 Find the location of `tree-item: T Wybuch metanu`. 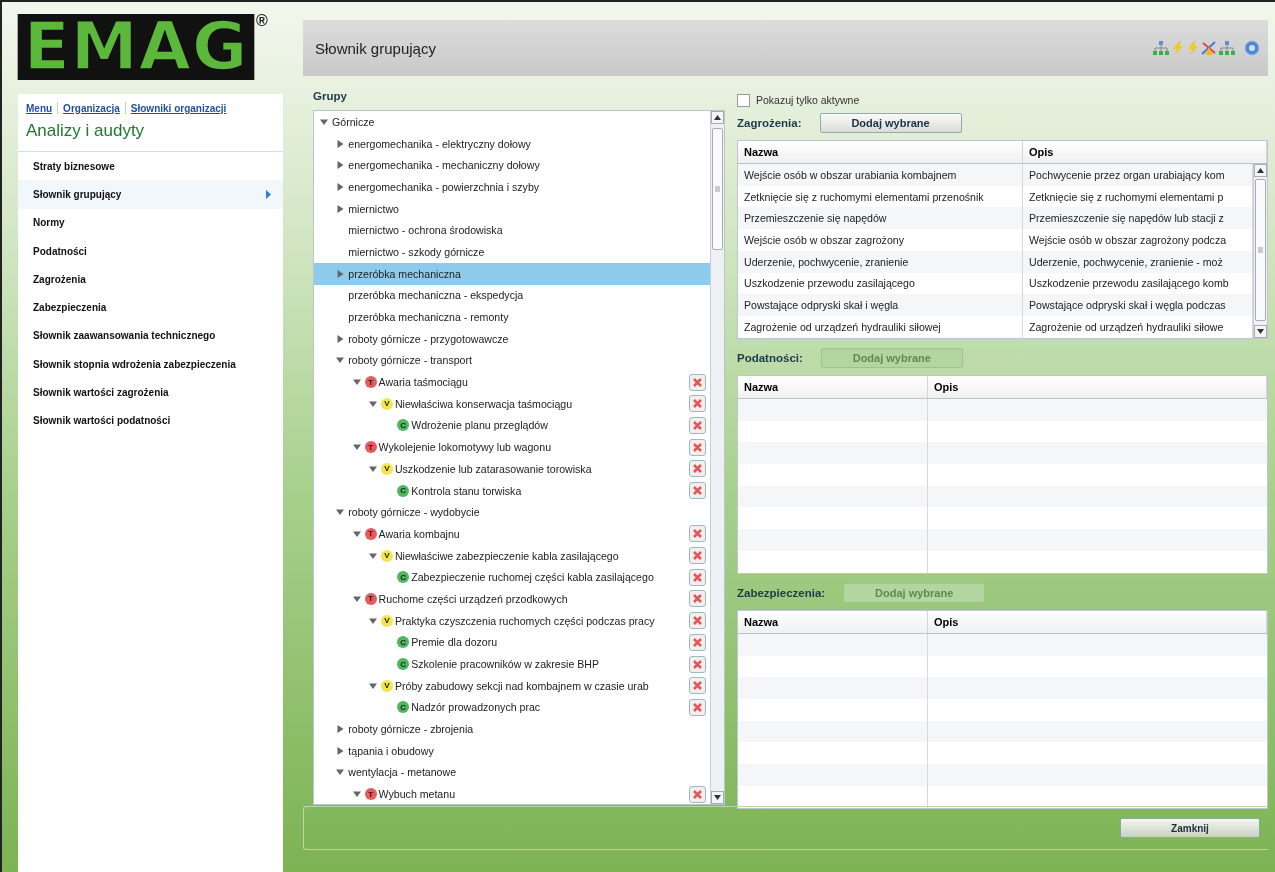

tree-item: T Wybuch metanu is located at coordinates (512, 793).